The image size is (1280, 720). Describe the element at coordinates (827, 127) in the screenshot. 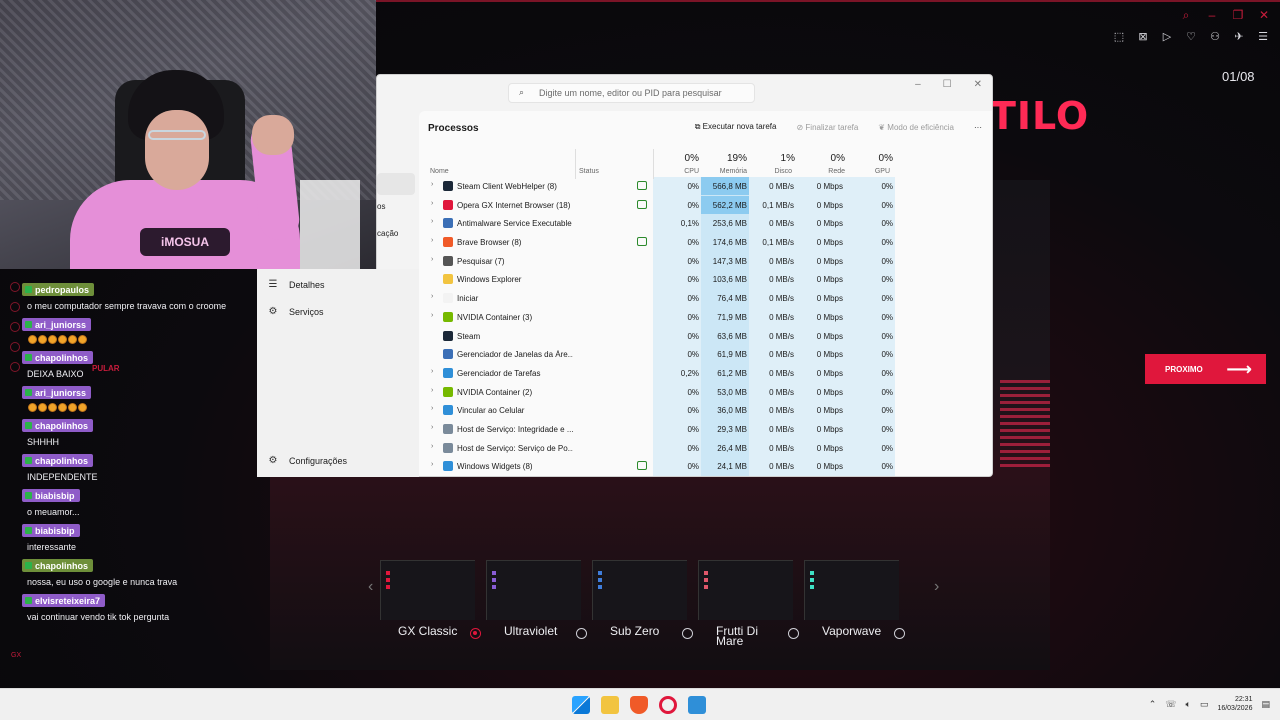

I see `end-task-button: ⊘ Finalizar tarefa` at that location.